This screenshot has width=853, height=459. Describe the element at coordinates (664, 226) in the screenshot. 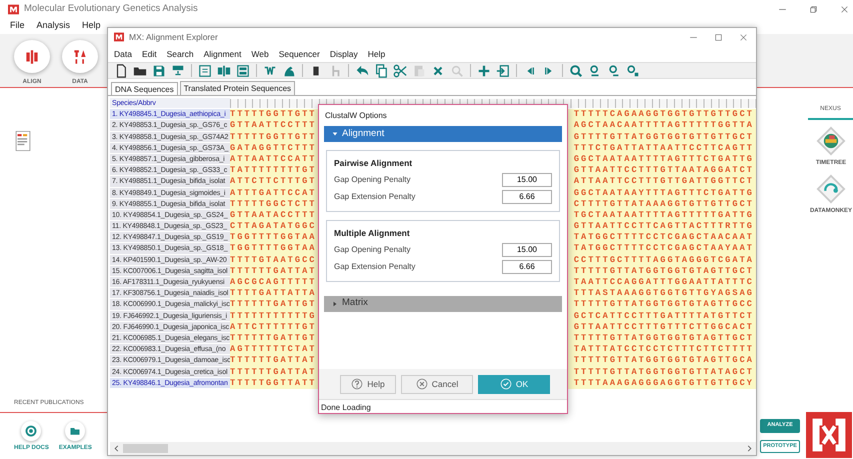

I see `sequence: GTTAATTCCTTCAGTTACTTTRTTG` at that location.